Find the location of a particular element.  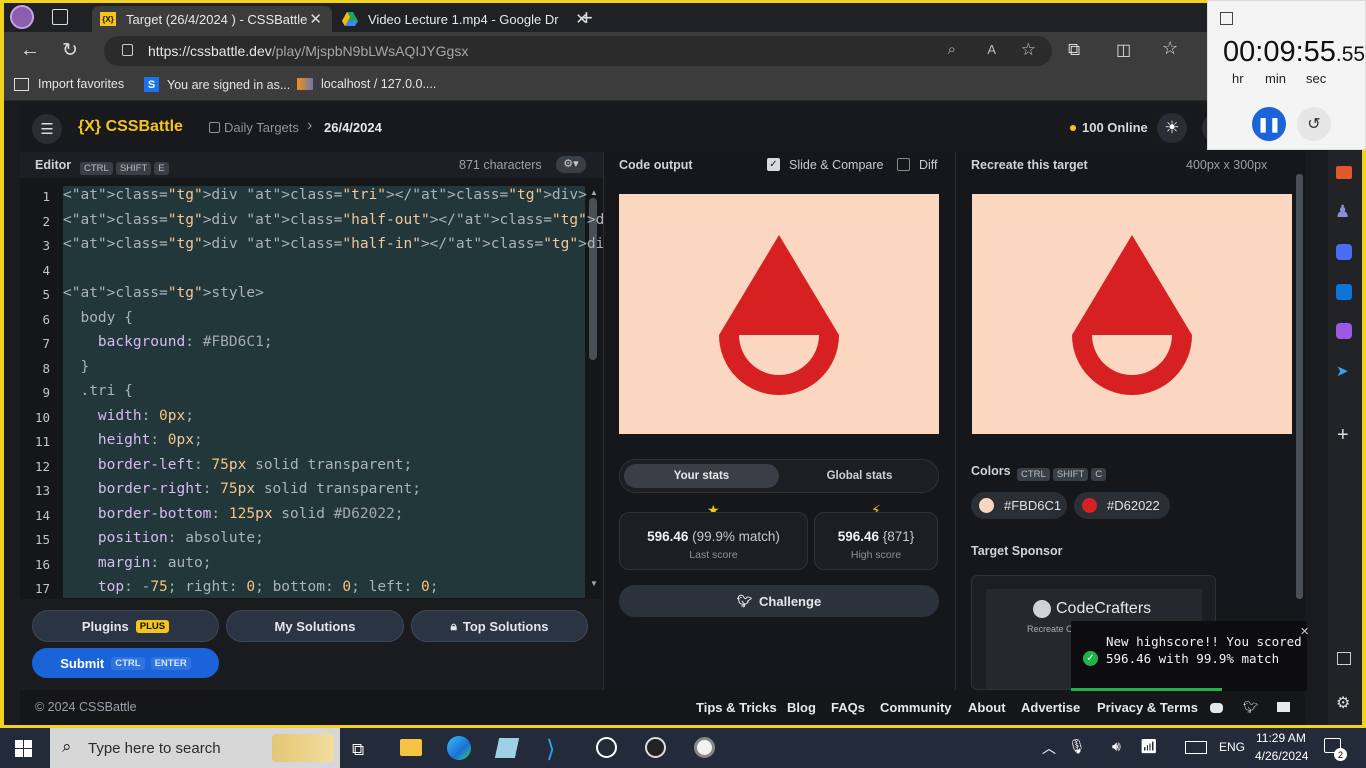

code-line: position: absolute; is located at coordinates (163, 538).